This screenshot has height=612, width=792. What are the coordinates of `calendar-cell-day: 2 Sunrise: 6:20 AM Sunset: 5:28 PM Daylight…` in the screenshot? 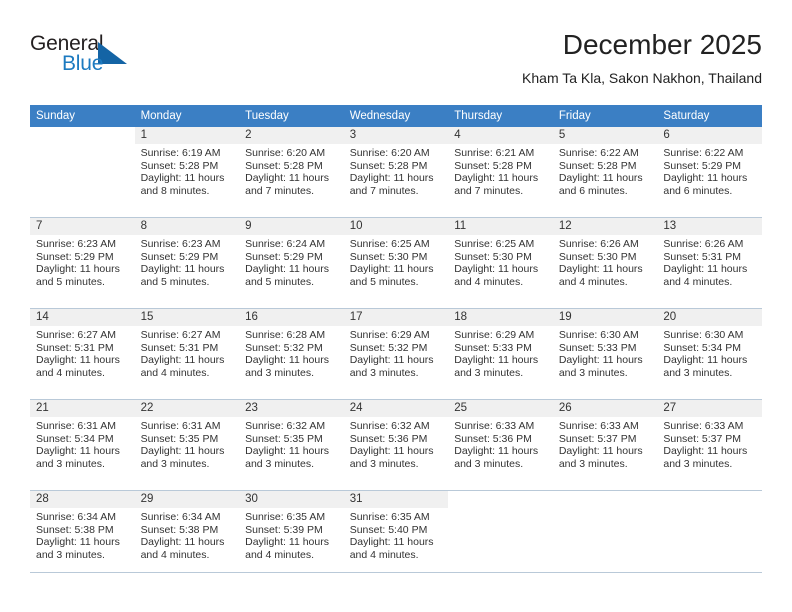 It's located at (291, 172).